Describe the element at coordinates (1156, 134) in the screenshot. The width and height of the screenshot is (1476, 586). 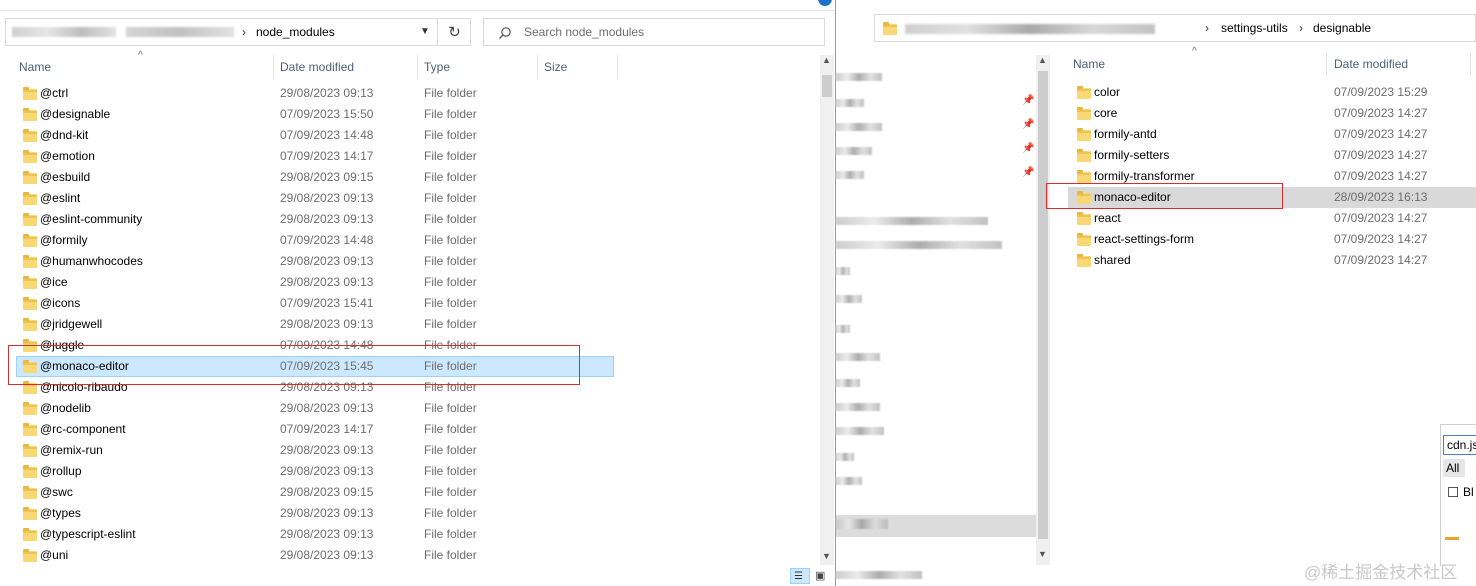
I see `list-item: formily-antd 07/09/2023 14:27` at that location.